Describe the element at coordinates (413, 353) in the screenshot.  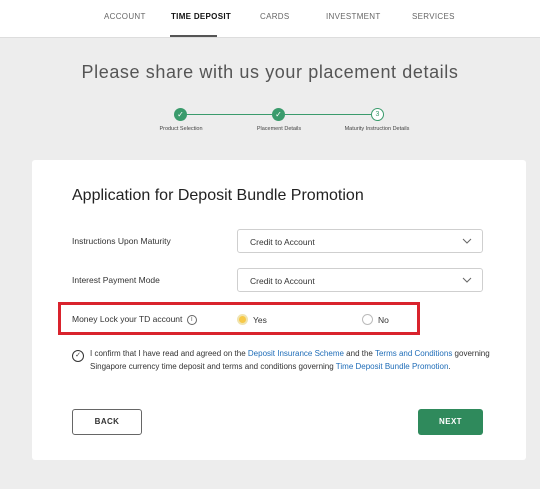
I see `terms-conditions-link: Terms and Conditions` at that location.